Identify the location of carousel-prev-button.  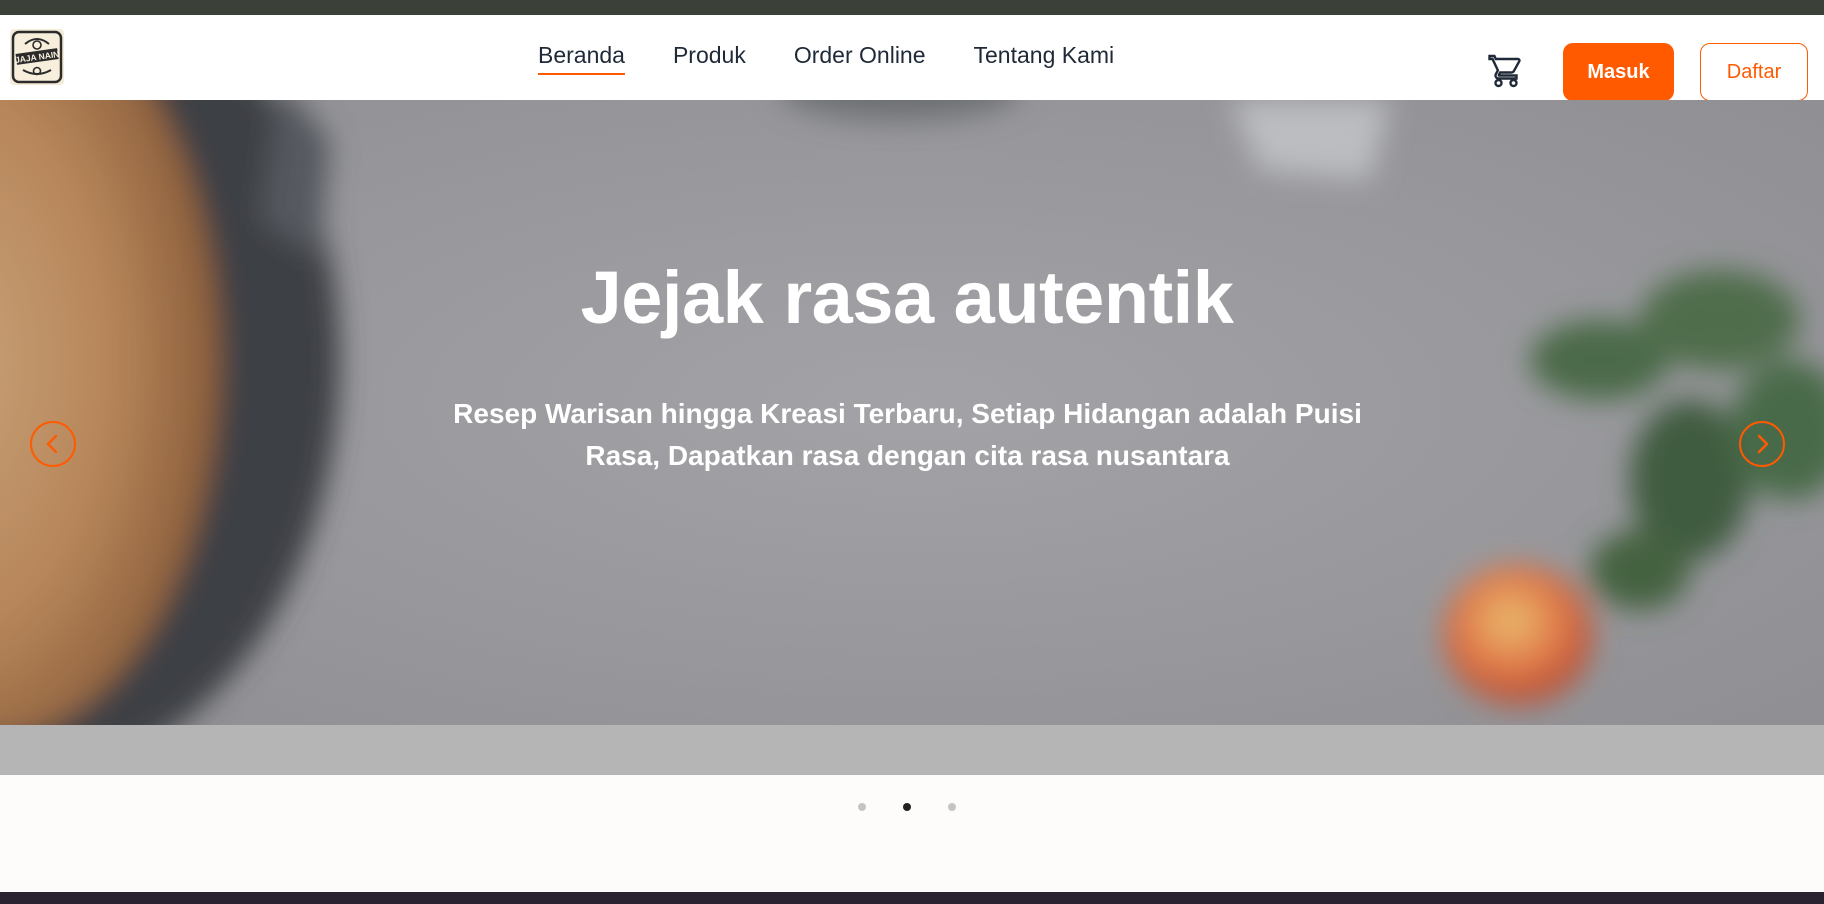
(53, 444).